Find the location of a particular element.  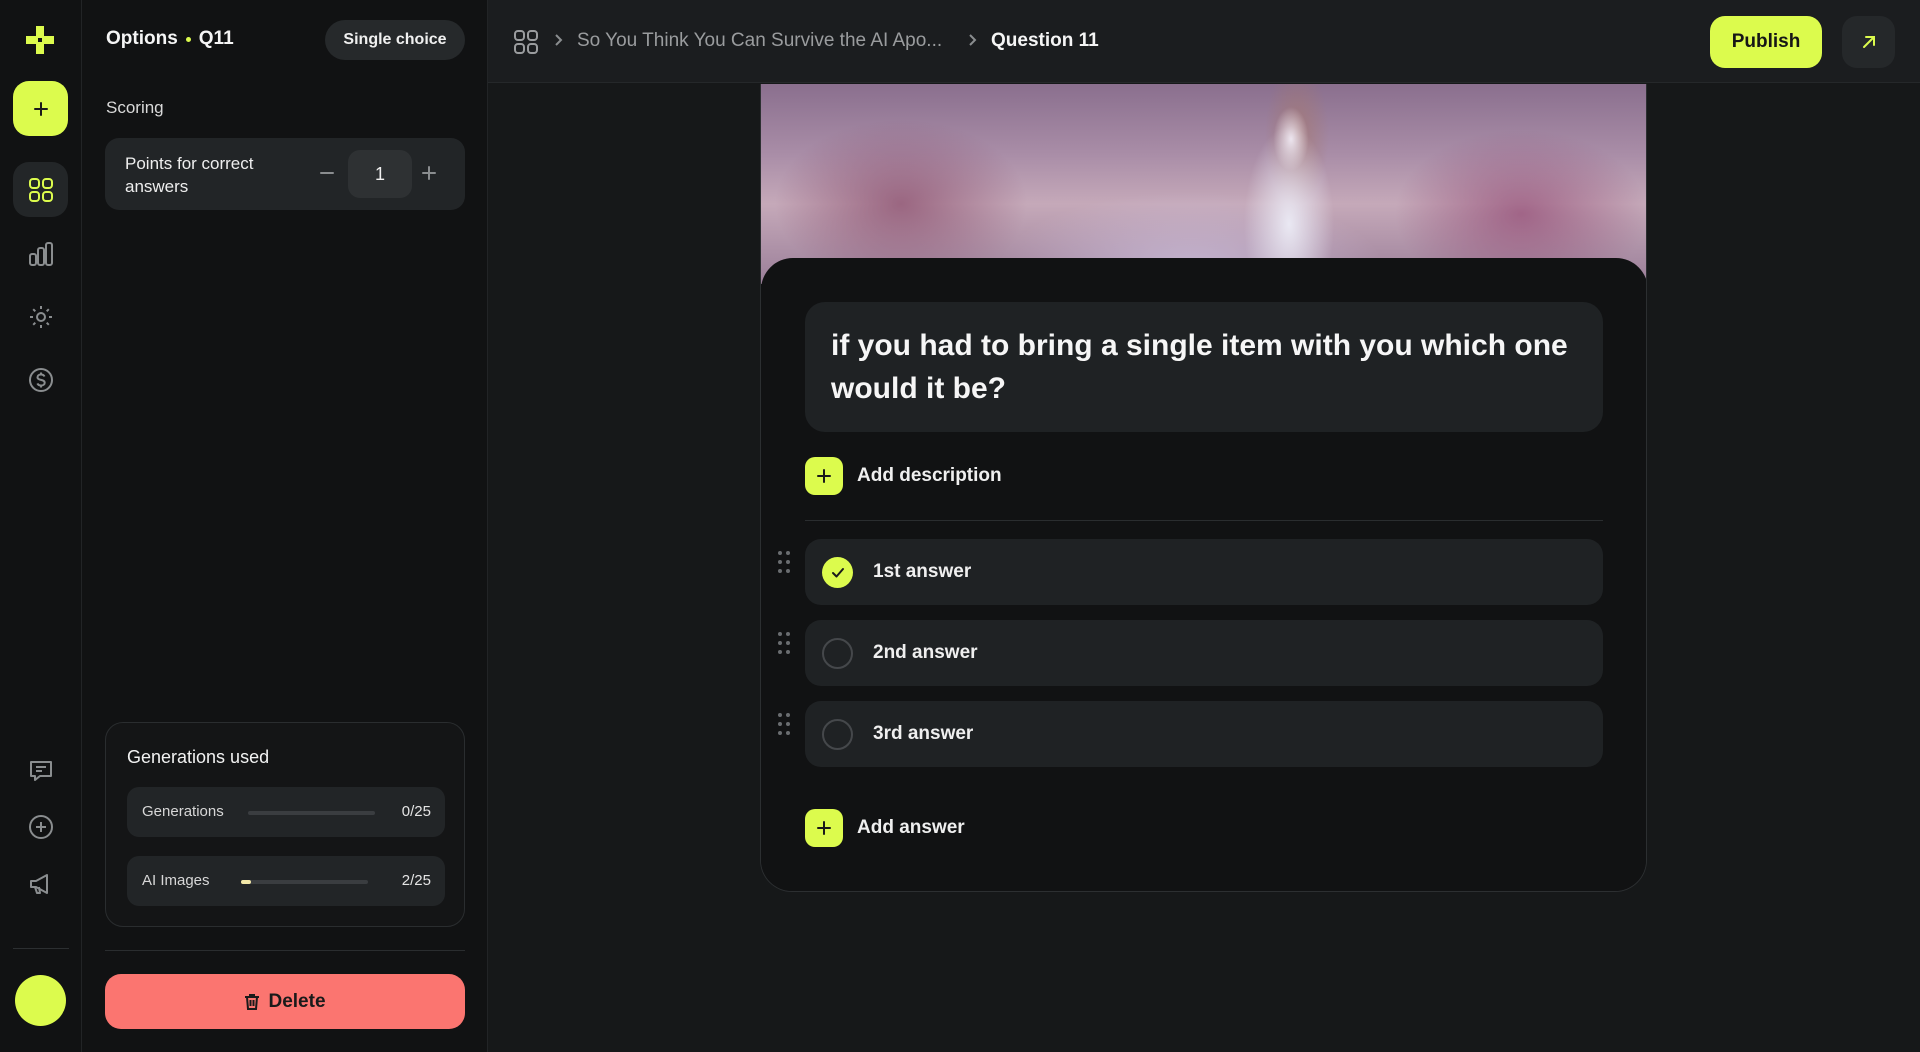

answer-option: 1st answer is located at coordinates (1204, 572).